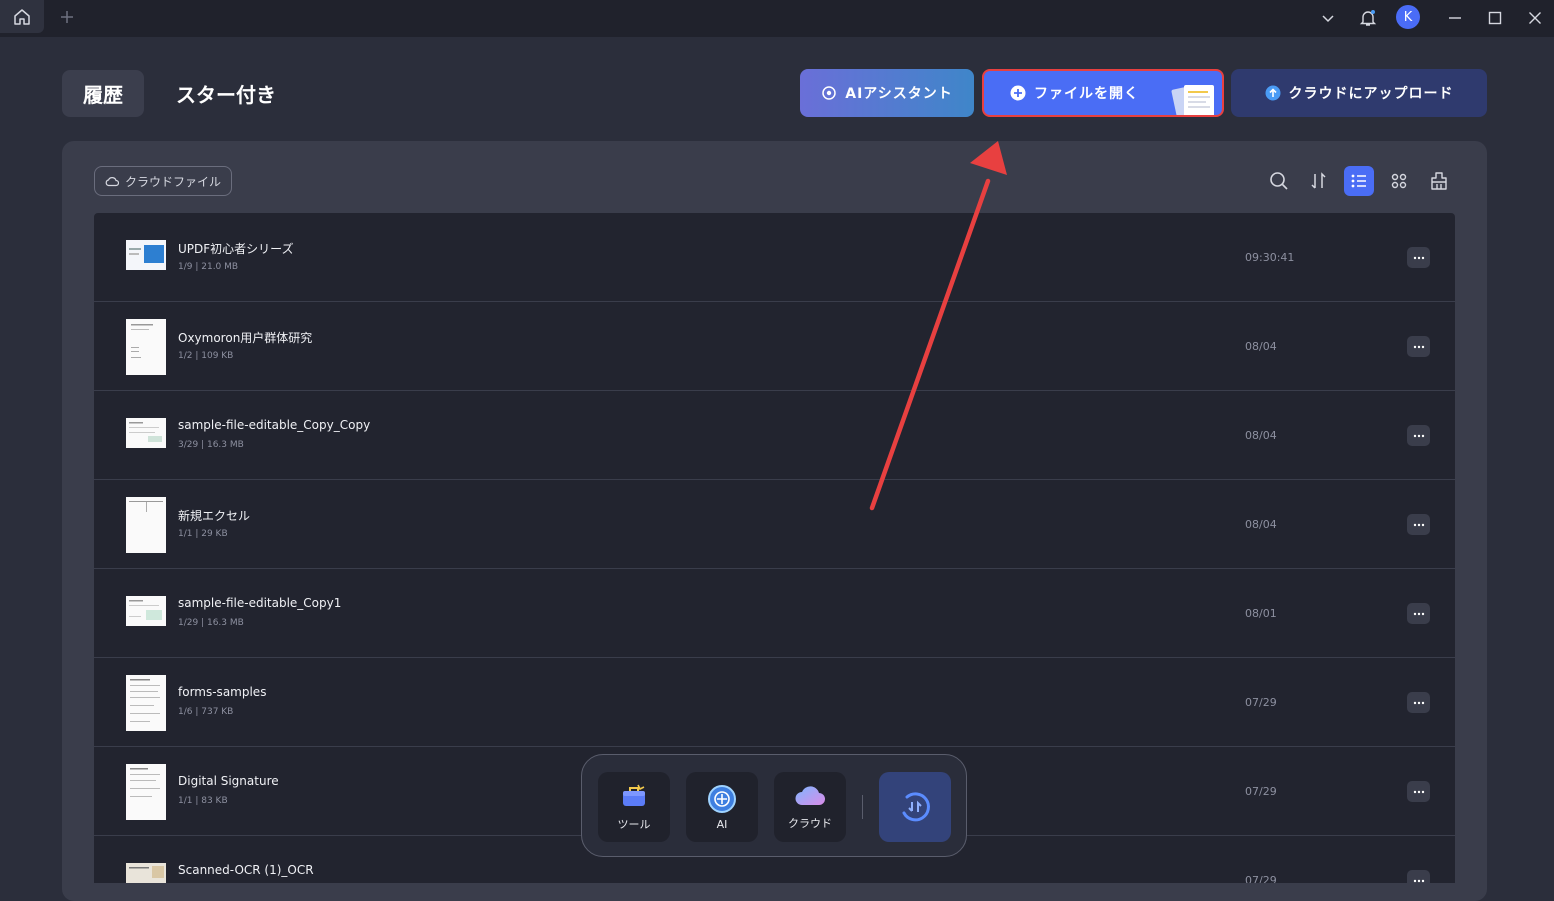  Describe the element at coordinates (810, 823) in the screenshot. I see `dock-cloud-label: クラウド` at that location.